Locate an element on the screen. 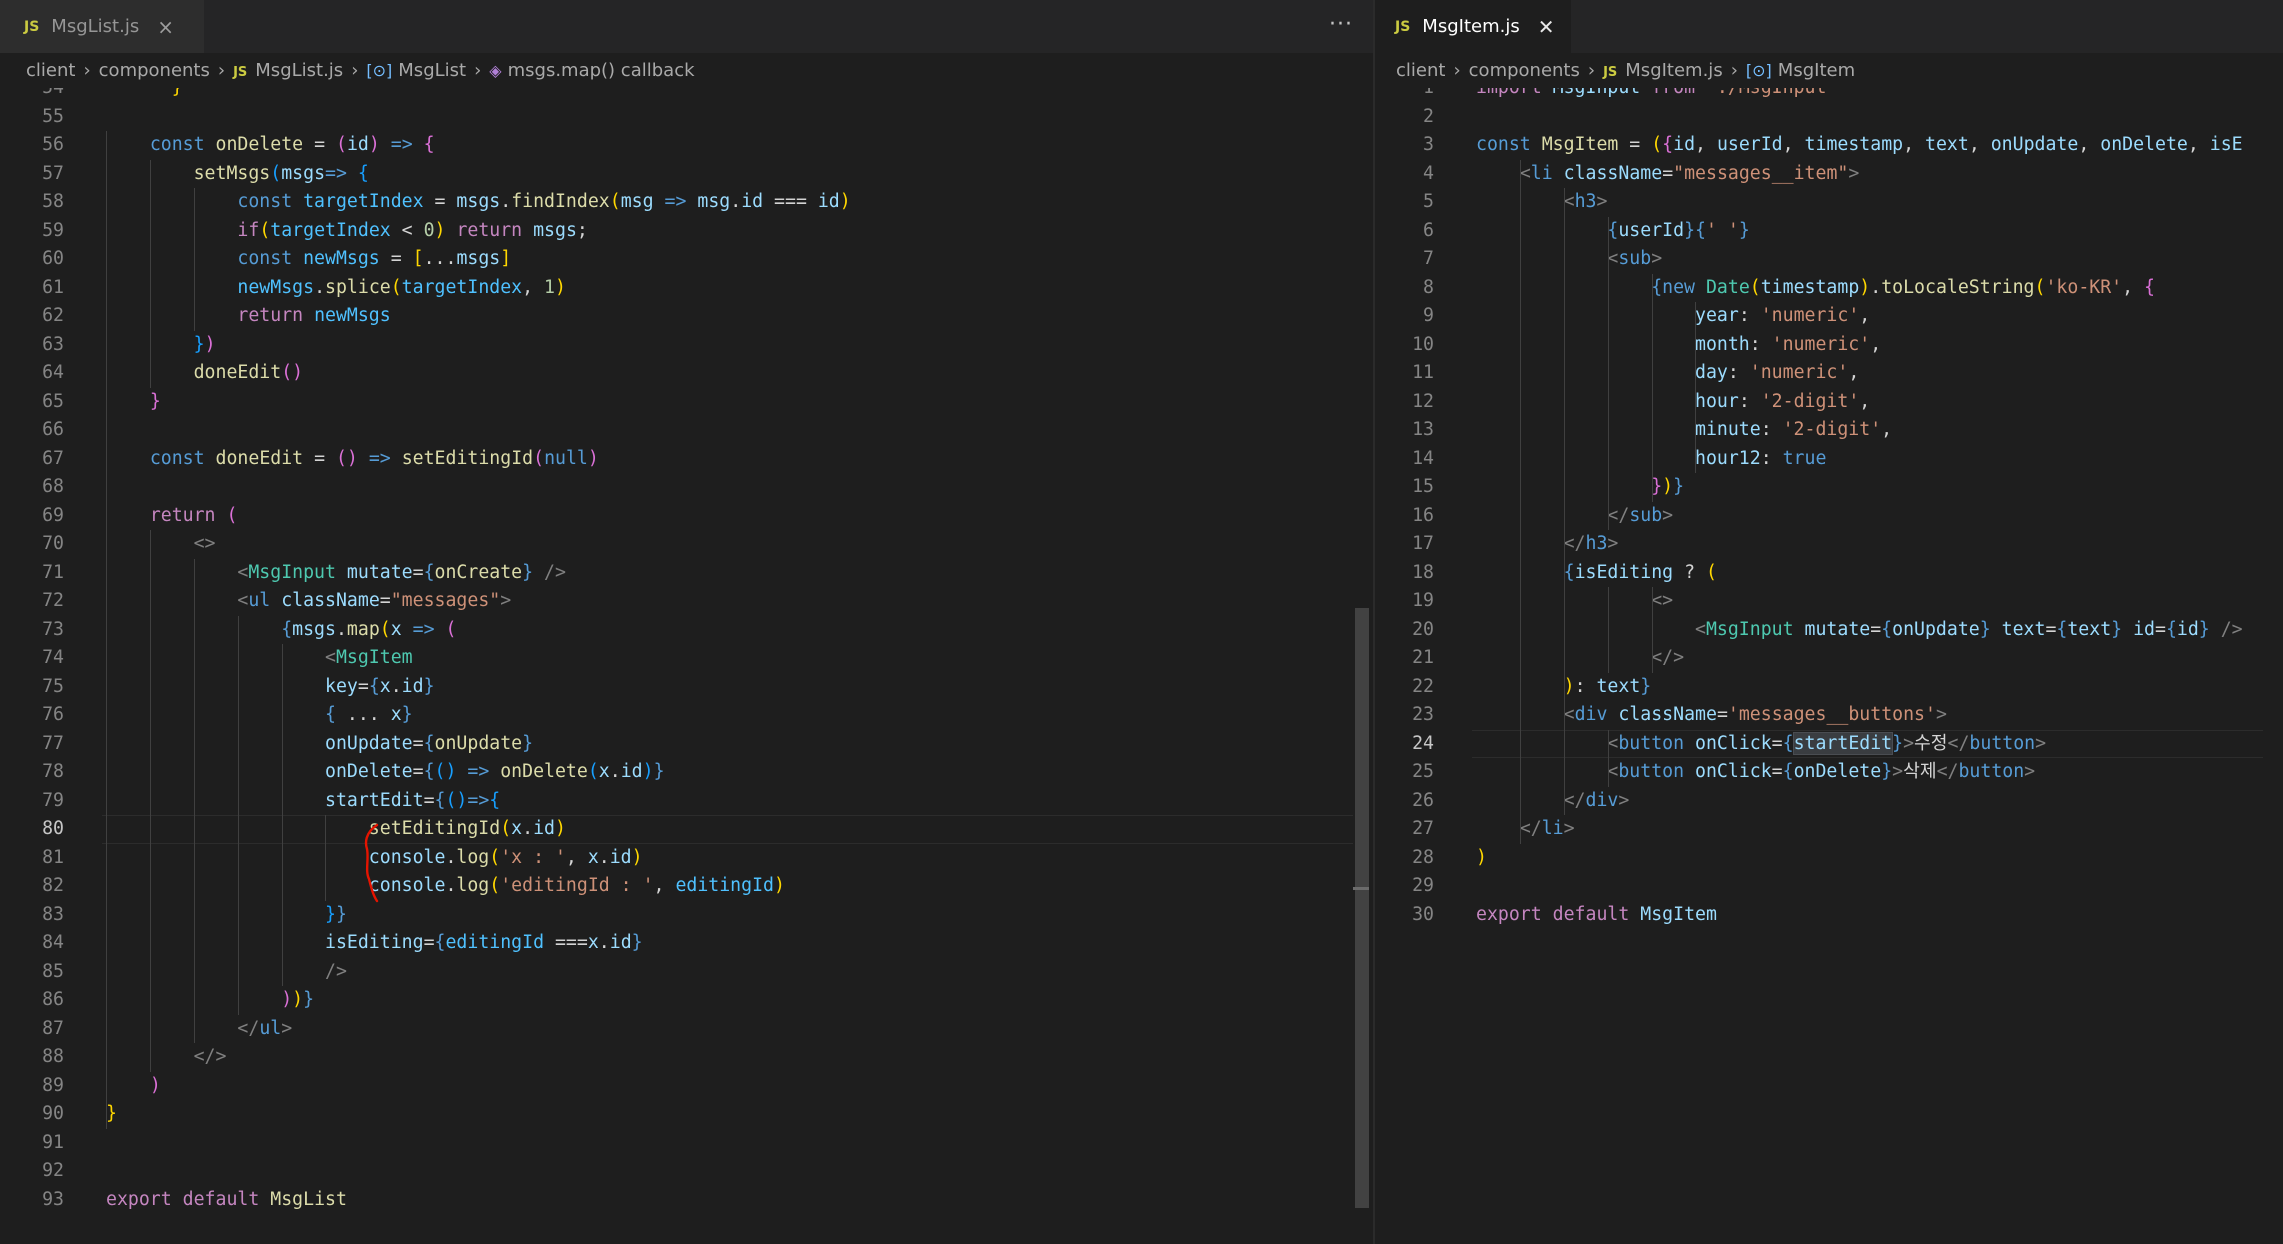 This screenshot has width=2283, height=1244. code-line: 64 doneEdit() is located at coordinates (686, 373).